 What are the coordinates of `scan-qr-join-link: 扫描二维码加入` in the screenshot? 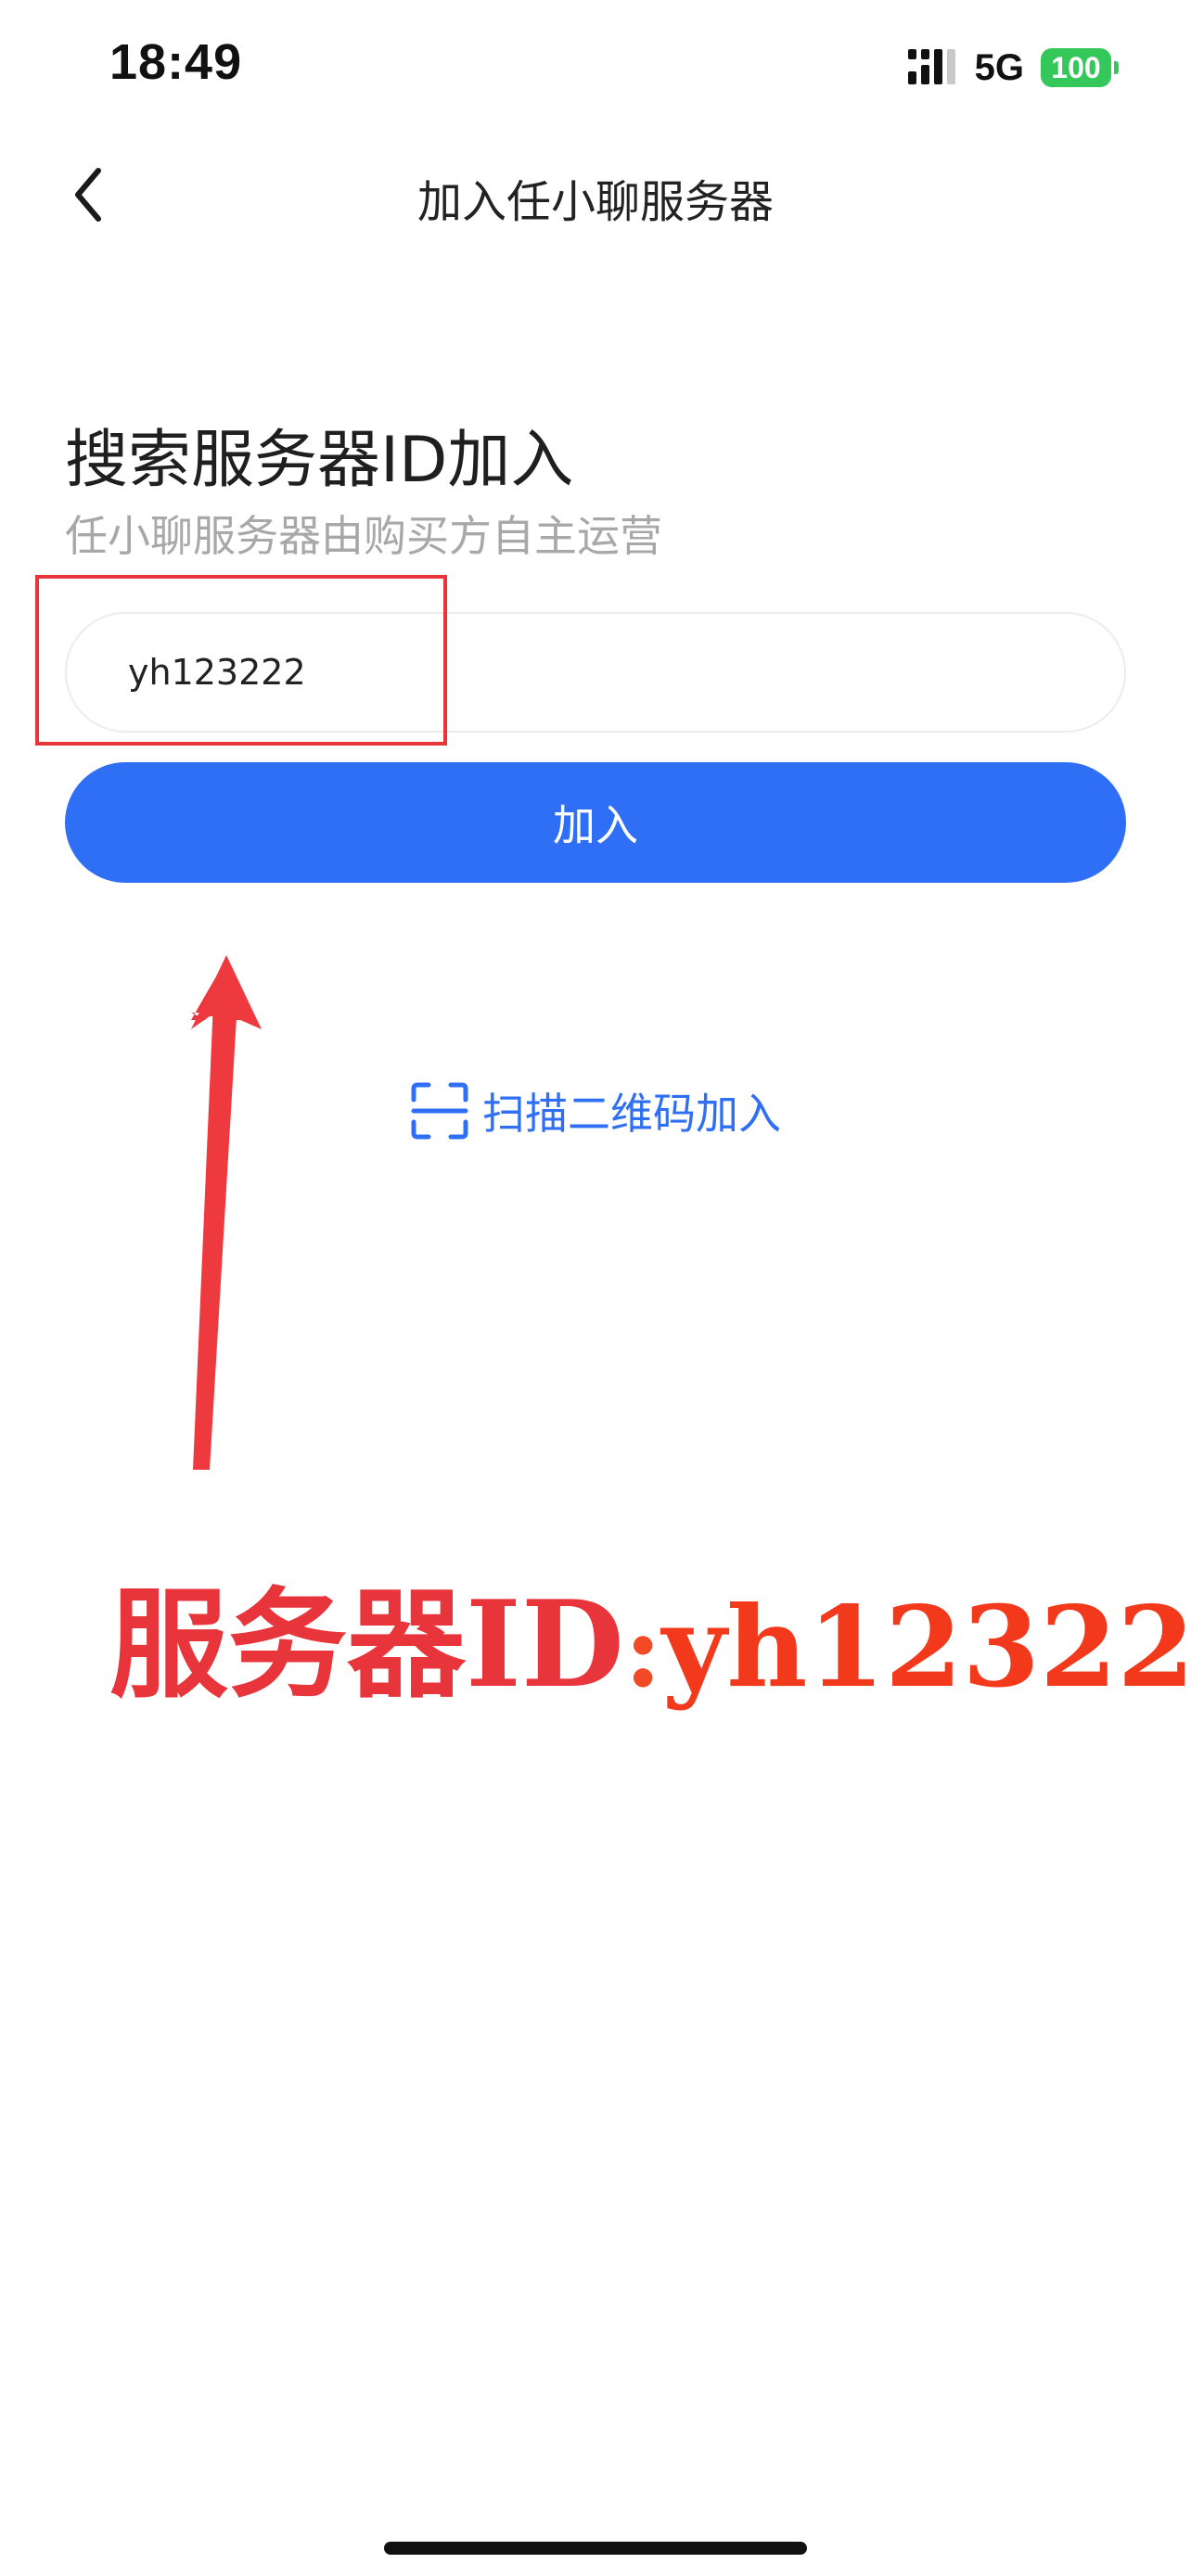 It's located at (595, 1111).